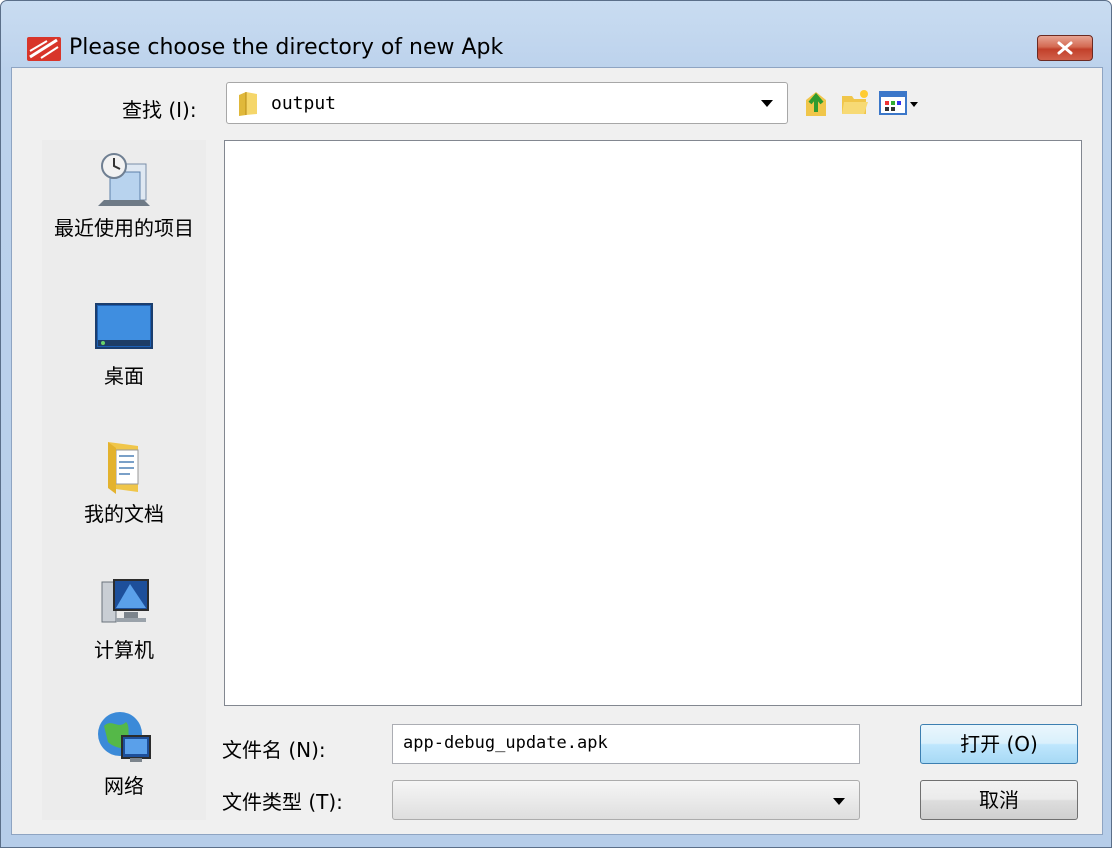 This screenshot has height=848, width=1112. What do you see at coordinates (626, 744) in the screenshot?
I see `file-name-input: app-debug_update.apk` at bounding box center [626, 744].